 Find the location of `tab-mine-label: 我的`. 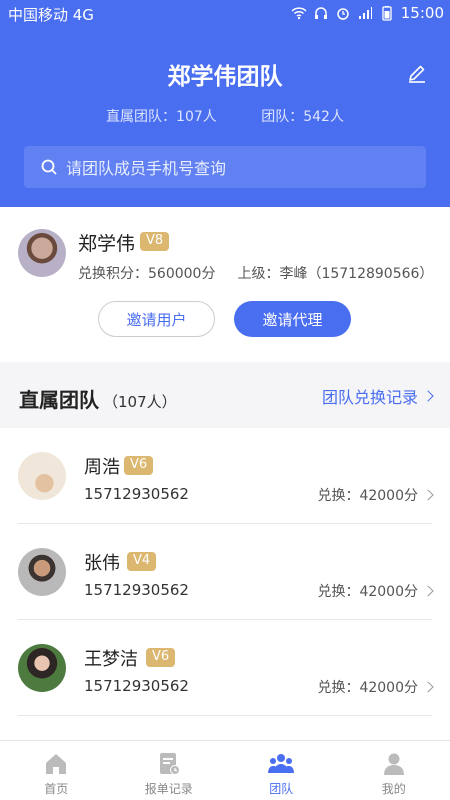

tab-mine-label: 我的 is located at coordinates (393, 789).